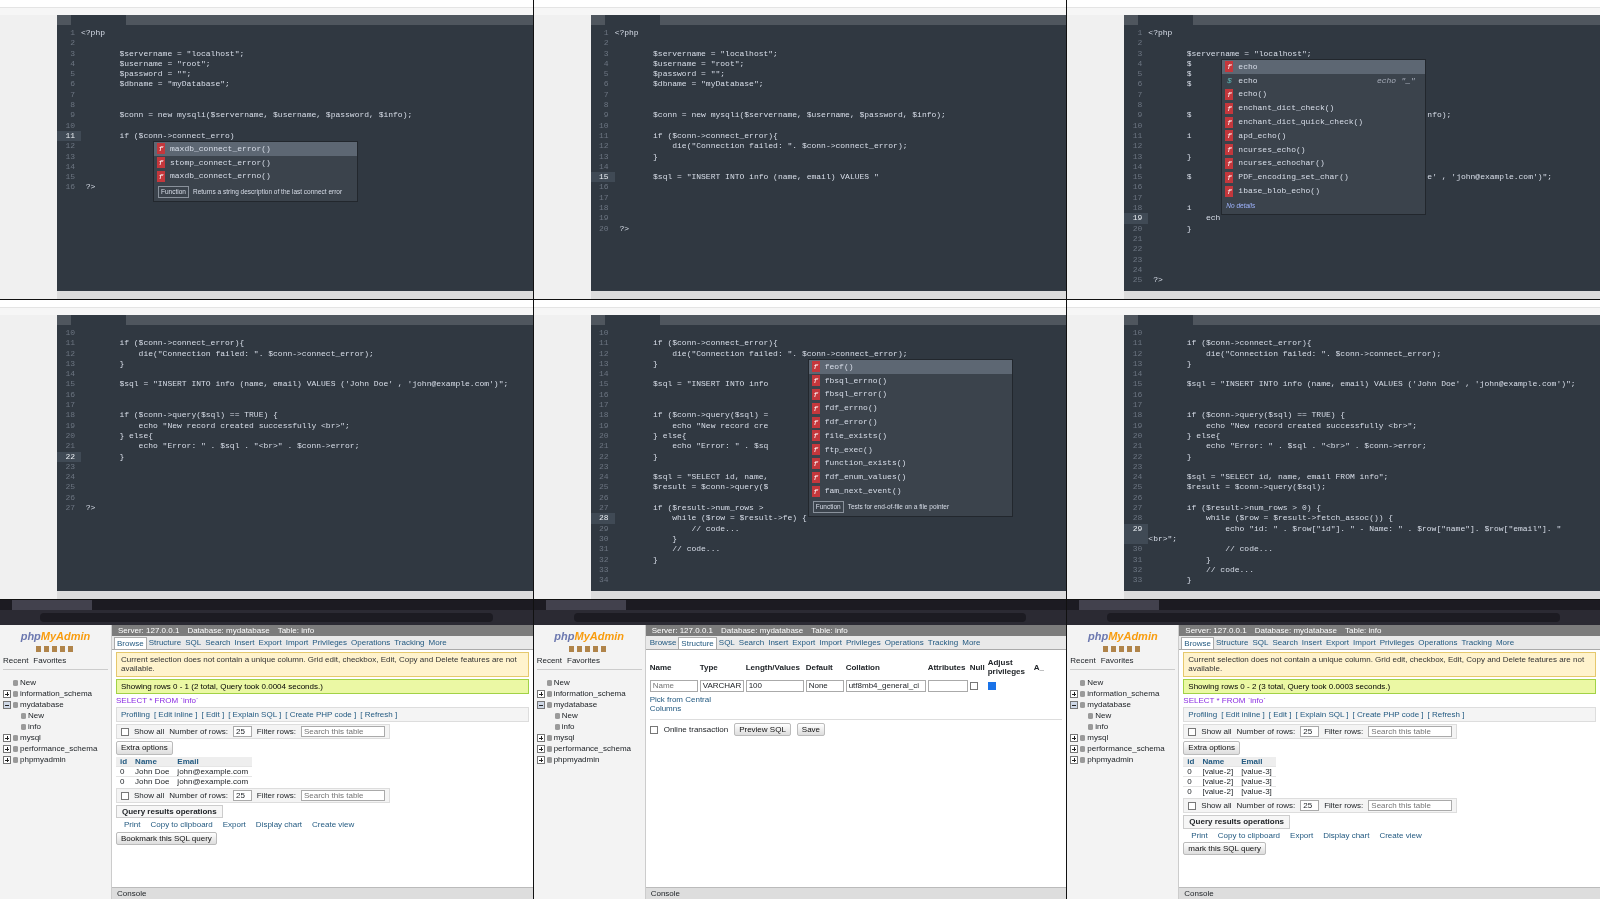 This screenshot has width=1600, height=899. What do you see at coordinates (1324, 149) in the screenshot?
I see `autocomplete-item: f ncurses_echo()` at bounding box center [1324, 149].